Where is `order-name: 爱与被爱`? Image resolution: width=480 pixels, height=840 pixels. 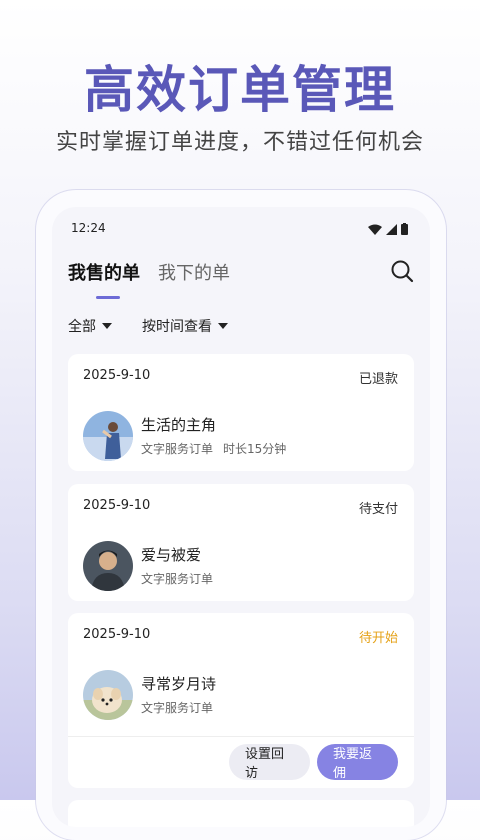
order-name: 爱与被爱 is located at coordinates (171, 555).